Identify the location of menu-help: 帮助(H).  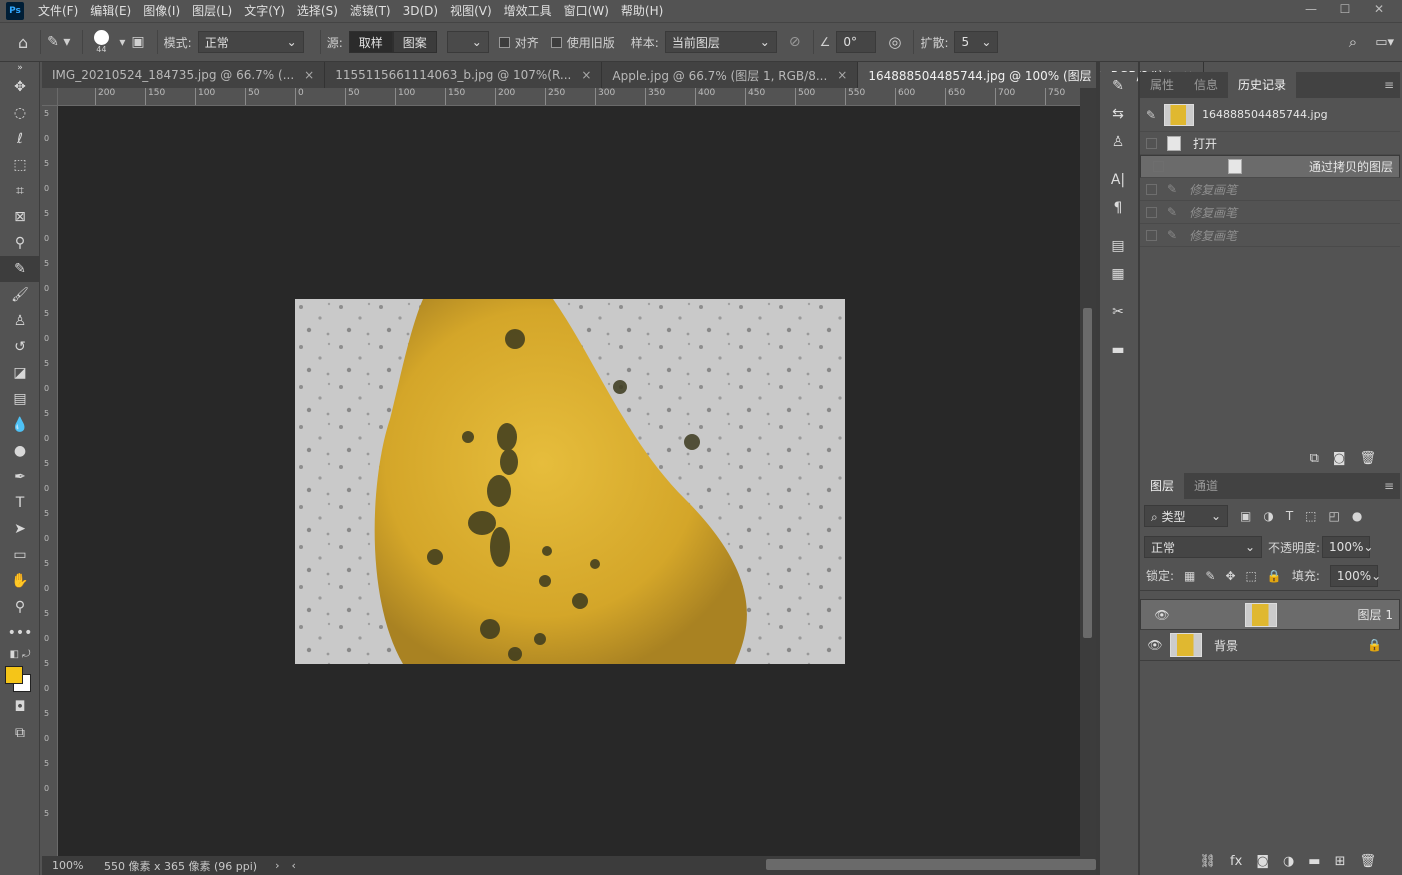
(642, 11).